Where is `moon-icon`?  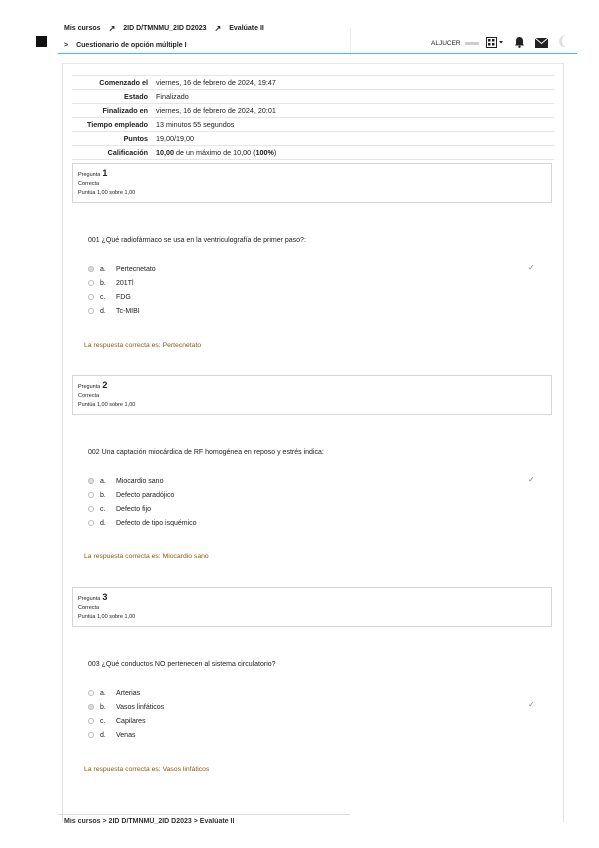
moon-icon is located at coordinates (563, 43).